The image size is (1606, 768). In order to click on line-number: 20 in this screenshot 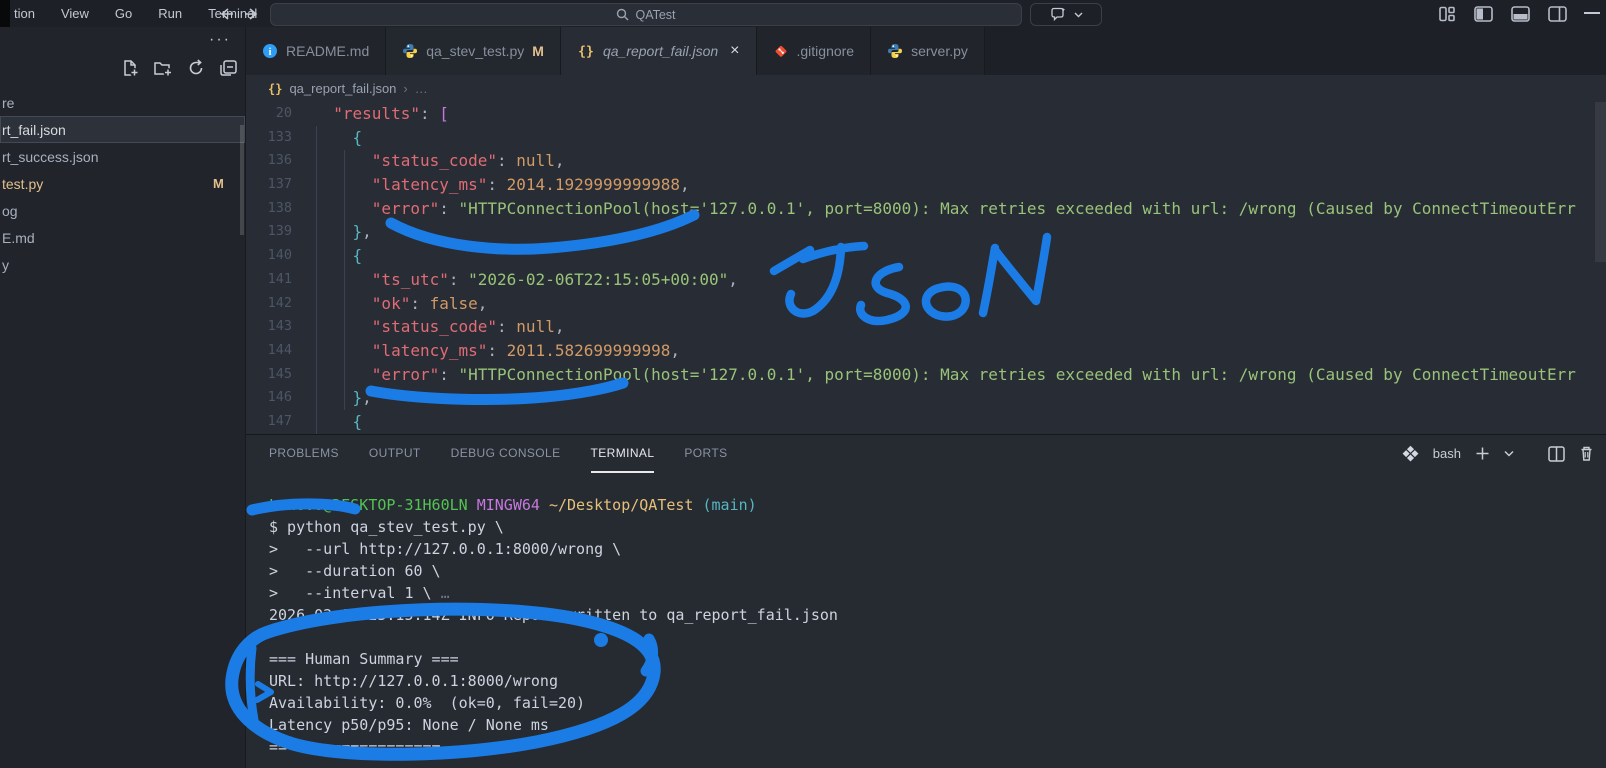, I will do `click(283, 113)`.